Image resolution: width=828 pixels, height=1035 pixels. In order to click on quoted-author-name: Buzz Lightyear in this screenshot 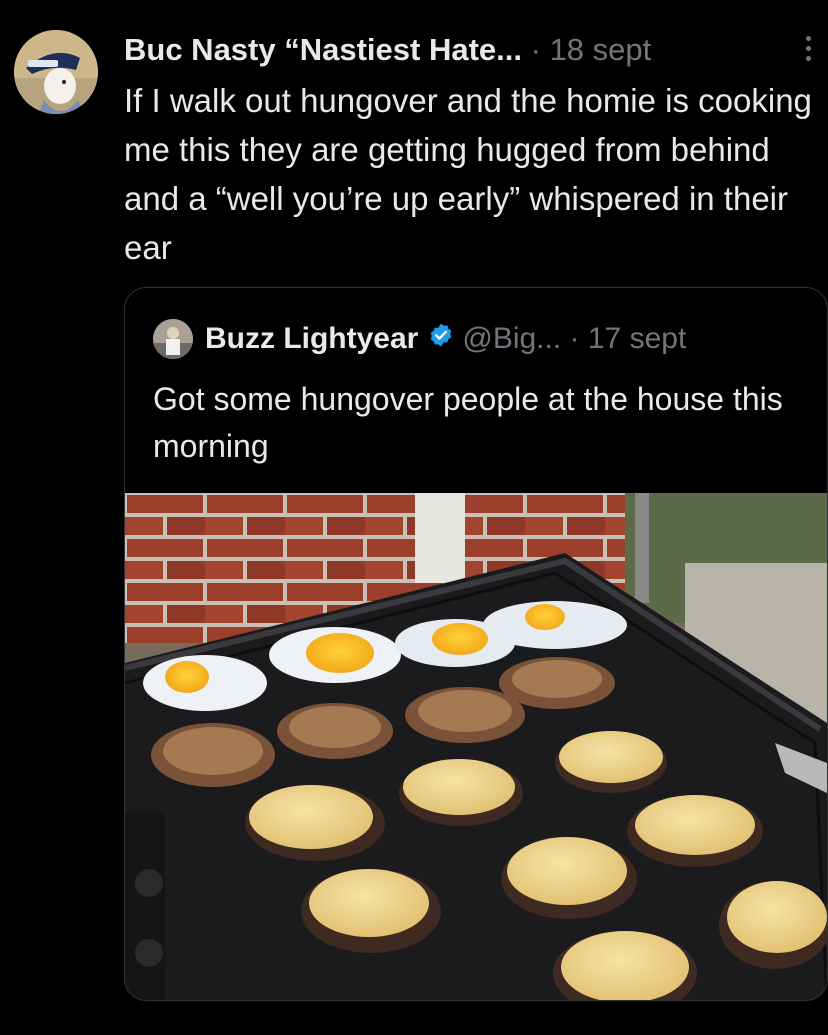, I will do `click(311, 338)`.